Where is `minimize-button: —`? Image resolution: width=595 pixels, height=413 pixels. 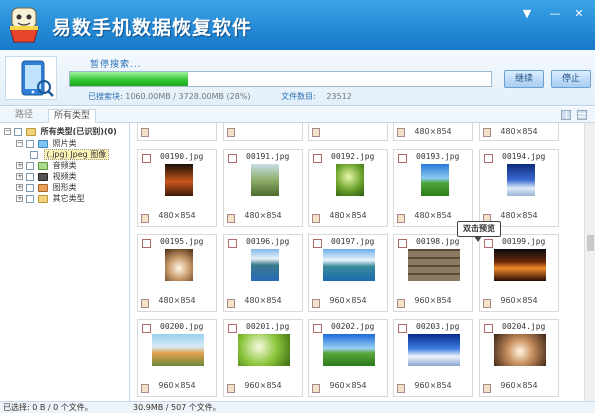 minimize-button: — is located at coordinates (555, 14).